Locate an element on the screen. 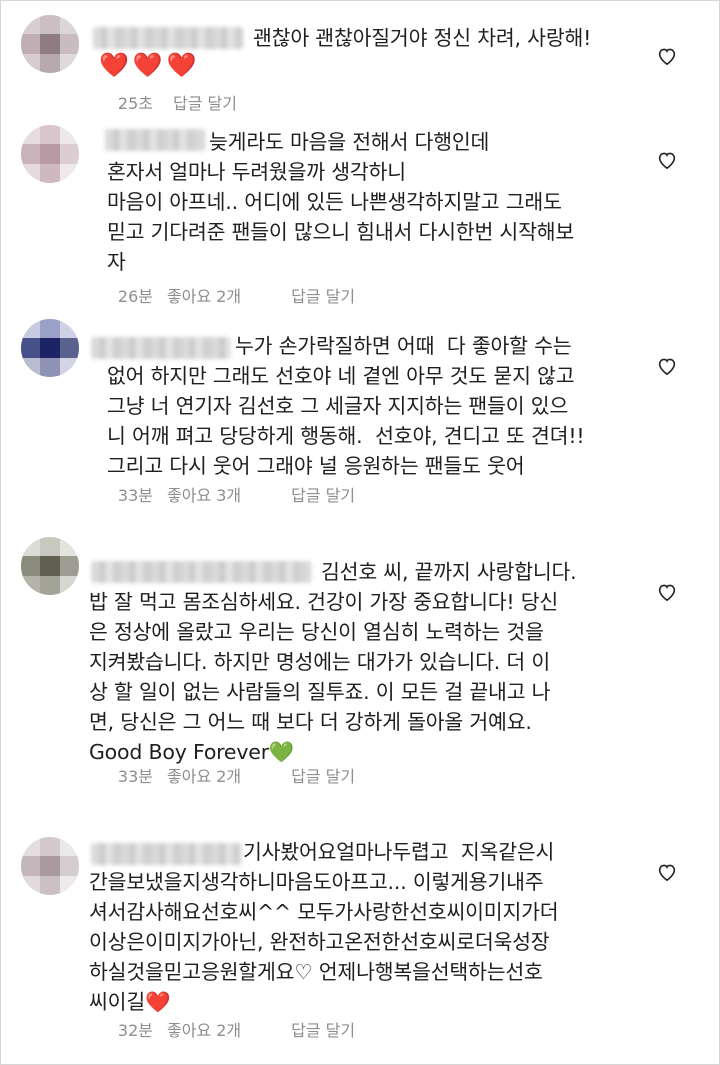  comment-meta: 32분 좋아요 2개 답글 달기 is located at coordinates (222, 1031).